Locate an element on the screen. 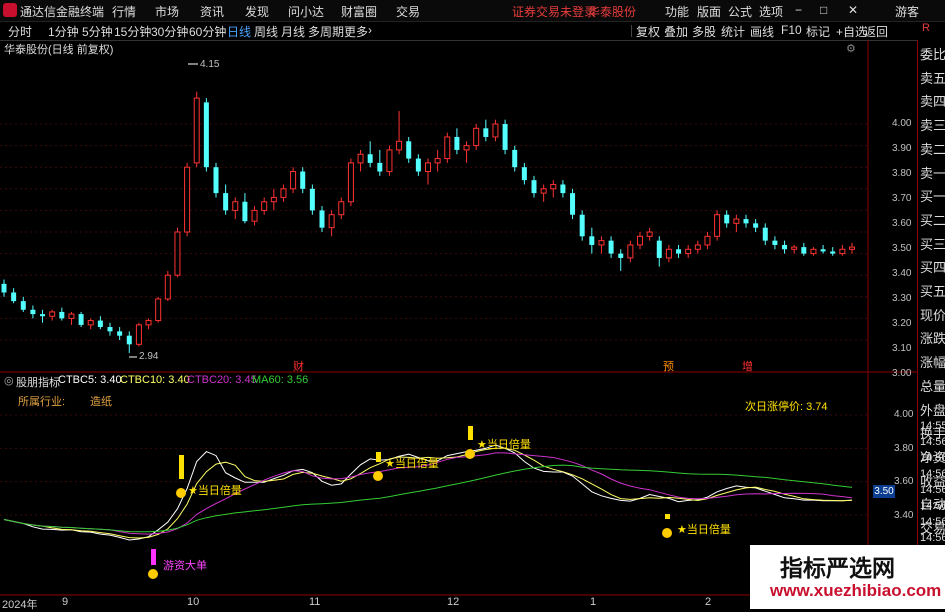 The height and width of the screenshot is (612, 945). panel-field-10: 买五 is located at coordinates (932, 290).